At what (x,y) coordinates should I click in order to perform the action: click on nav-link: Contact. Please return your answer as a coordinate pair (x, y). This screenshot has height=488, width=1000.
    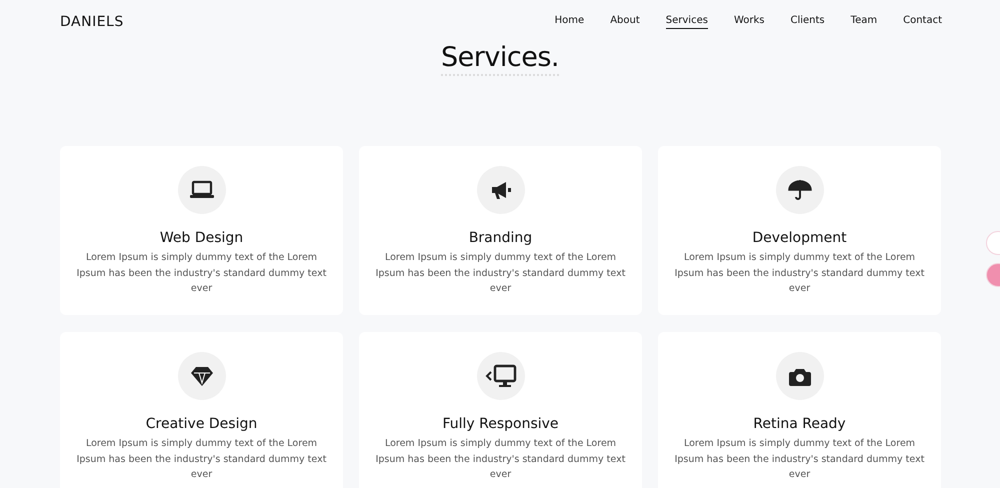
    Looking at the image, I should click on (922, 22).